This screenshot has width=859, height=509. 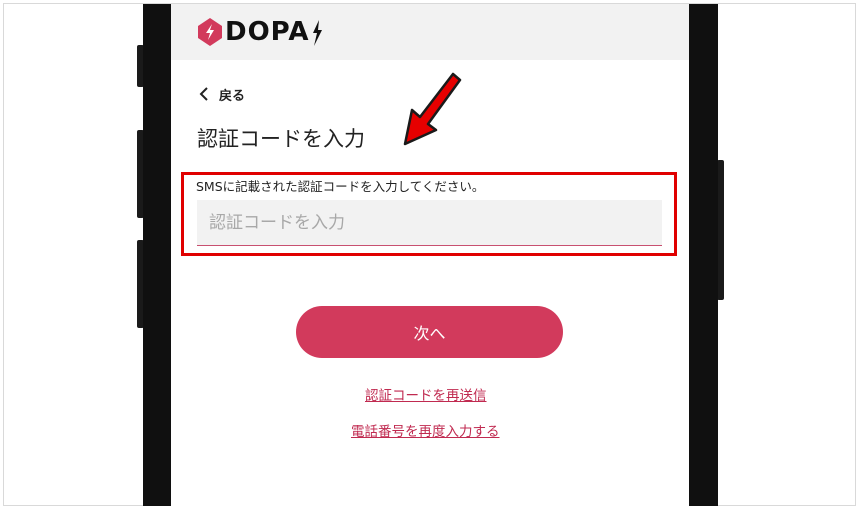 I want to click on dopa-logo: DOPA, so click(x=262, y=32).